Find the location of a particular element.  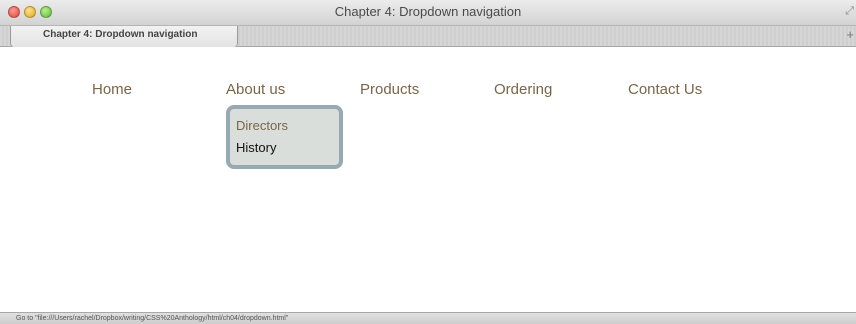

nav-item-about-us: About us is located at coordinates (255, 89).